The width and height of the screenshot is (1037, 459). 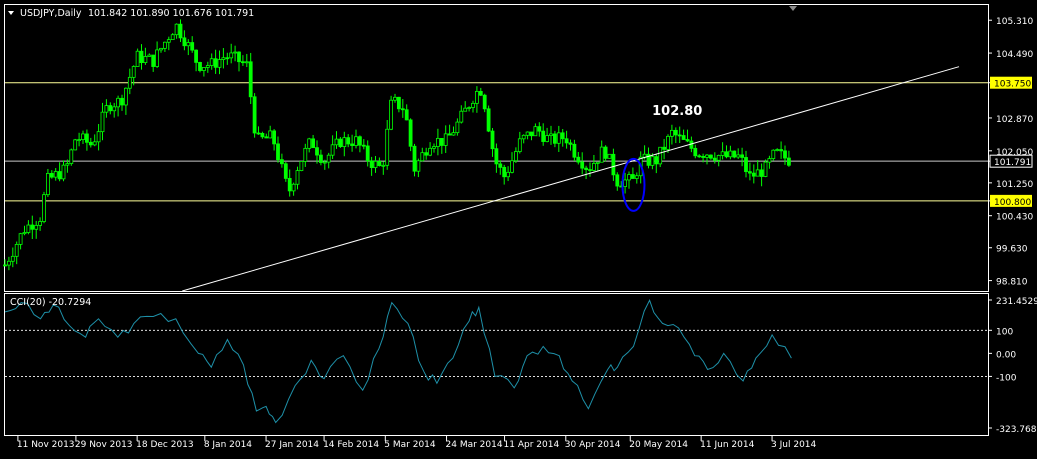 What do you see at coordinates (351, 445) in the screenshot?
I see `time-axis-tick-label: 14 Feb 2014` at bounding box center [351, 445].